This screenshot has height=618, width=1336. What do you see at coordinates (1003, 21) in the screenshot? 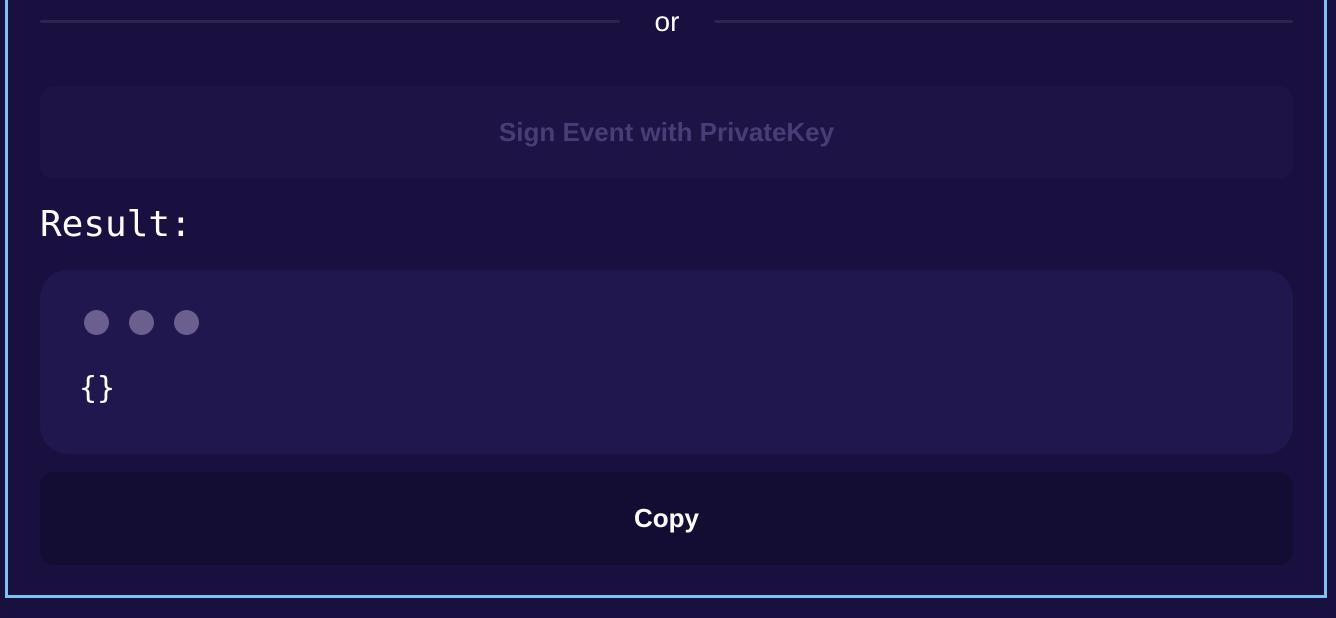
I see `divider-line-right` at bounding box center [1003, 21].